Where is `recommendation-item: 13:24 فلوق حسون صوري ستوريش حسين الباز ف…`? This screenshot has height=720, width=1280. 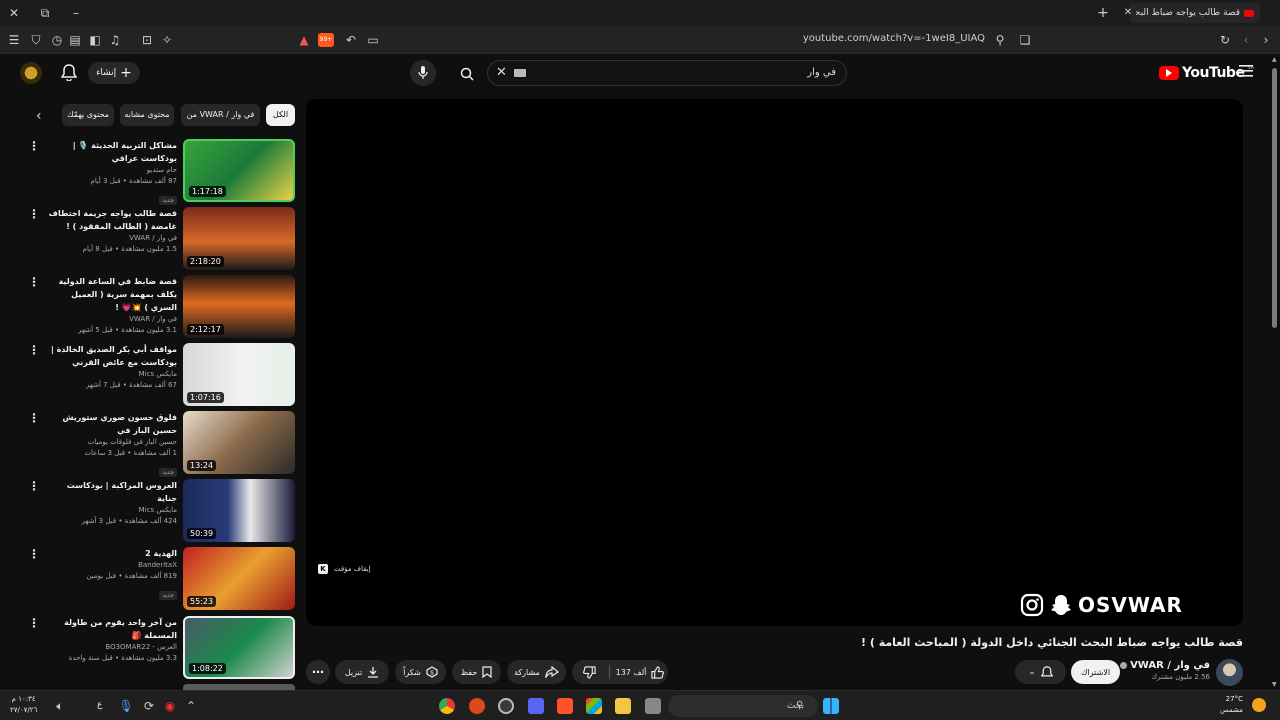
recommendation-item: 13:24 فلوق حسون صوري ستوريش حسين الباز ف… is located at coordinates (161, 444).